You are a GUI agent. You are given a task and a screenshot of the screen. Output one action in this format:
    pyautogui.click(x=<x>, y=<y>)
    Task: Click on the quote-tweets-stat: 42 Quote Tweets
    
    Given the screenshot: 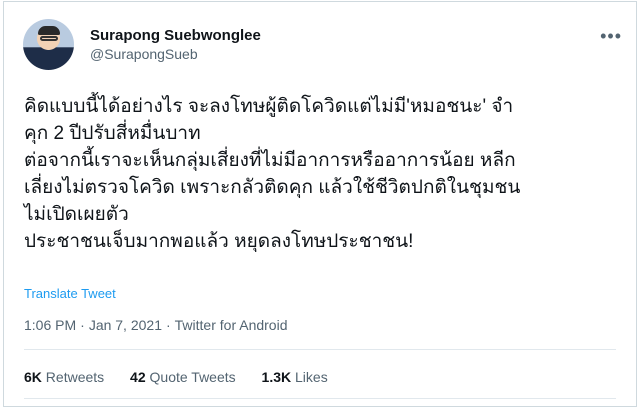 What is the action you would take?
    pyautogui.click(x=183, y=377)
    